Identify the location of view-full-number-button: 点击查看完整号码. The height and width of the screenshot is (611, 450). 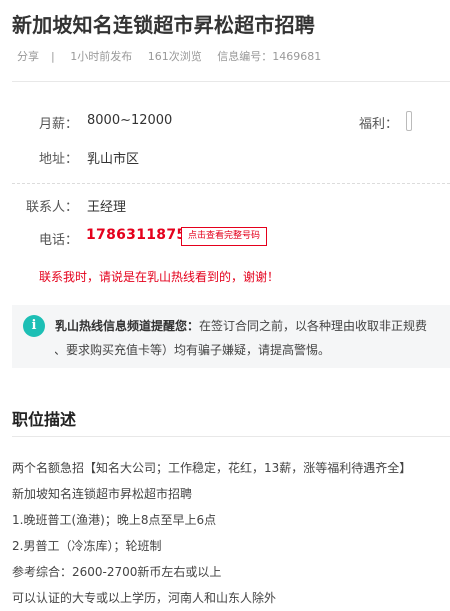
(224, 236).